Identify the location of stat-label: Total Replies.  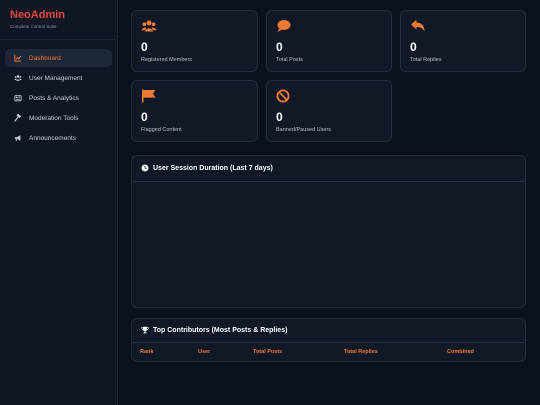
(426, 60).